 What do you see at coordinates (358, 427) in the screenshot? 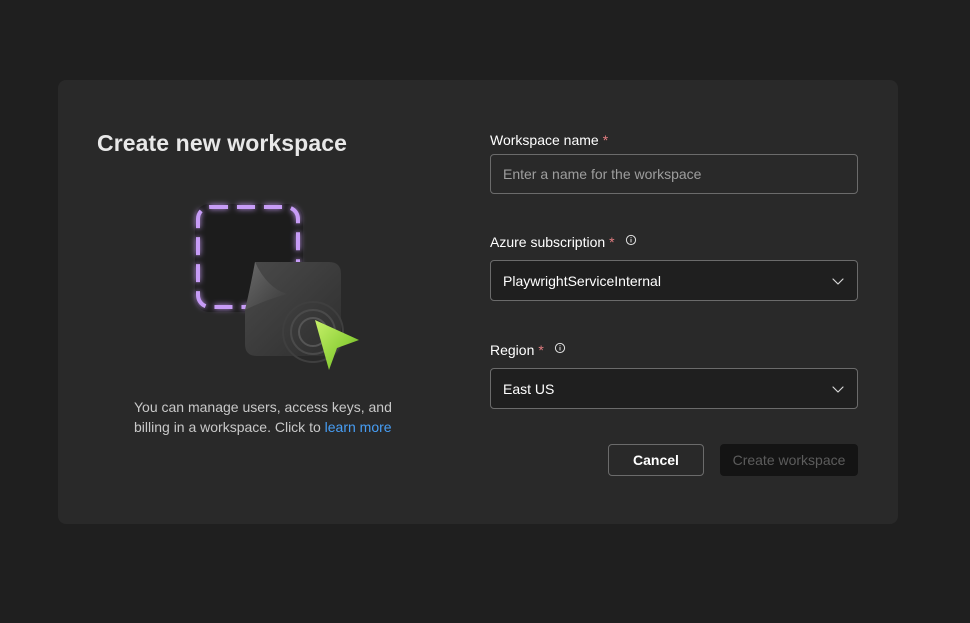
I see `learn-more-link: learn more` at bounding box center [358, 427].